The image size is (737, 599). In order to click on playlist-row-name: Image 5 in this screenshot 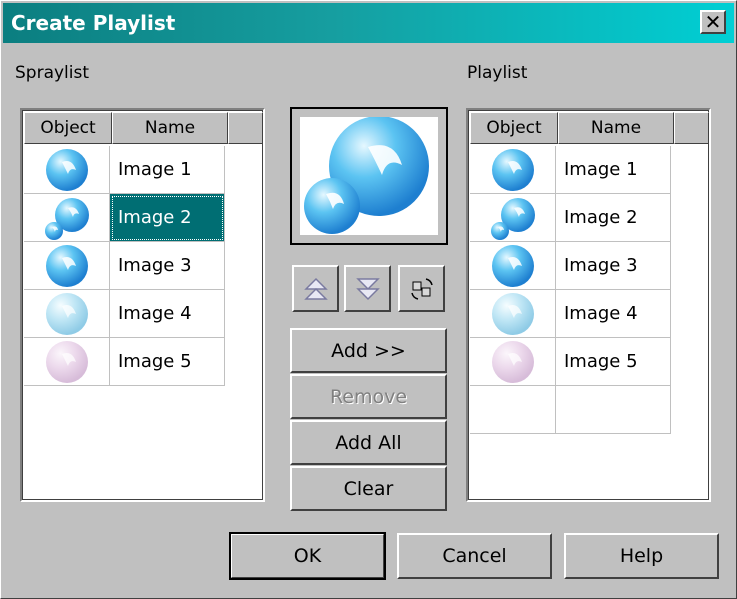, I will do `click(613, 362)`.